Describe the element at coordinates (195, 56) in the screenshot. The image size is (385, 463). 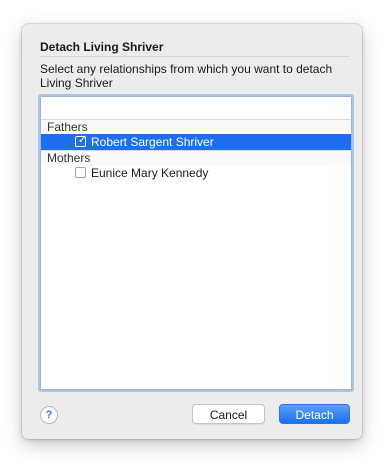
I see `title-divider` at that location.